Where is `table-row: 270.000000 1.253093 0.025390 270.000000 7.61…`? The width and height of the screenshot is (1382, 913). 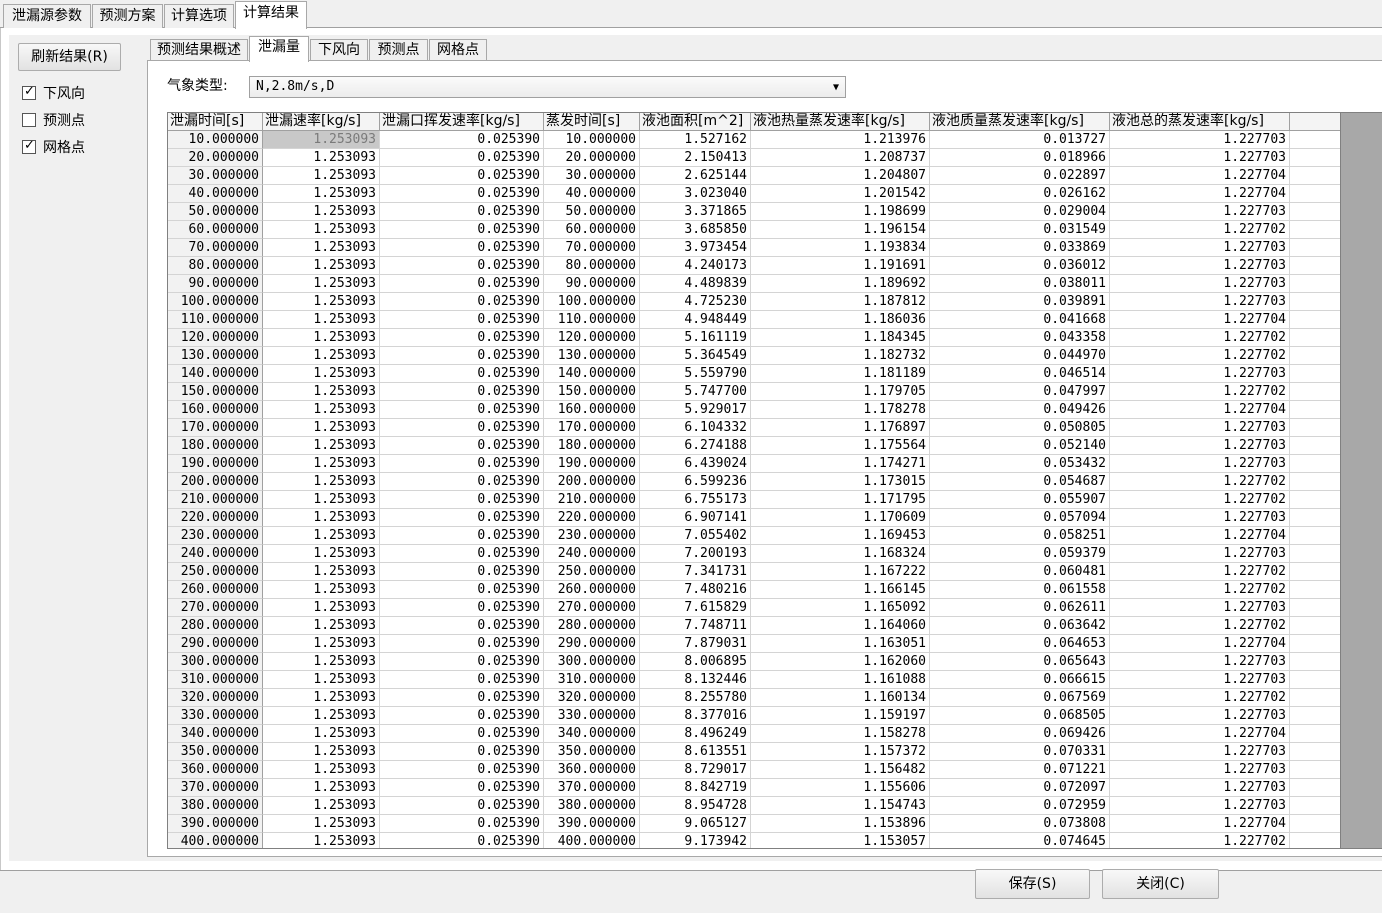 table-row: 270.000000 1.253093 0.025390 270.000000 7.61… is located at coordinates (755, 608).